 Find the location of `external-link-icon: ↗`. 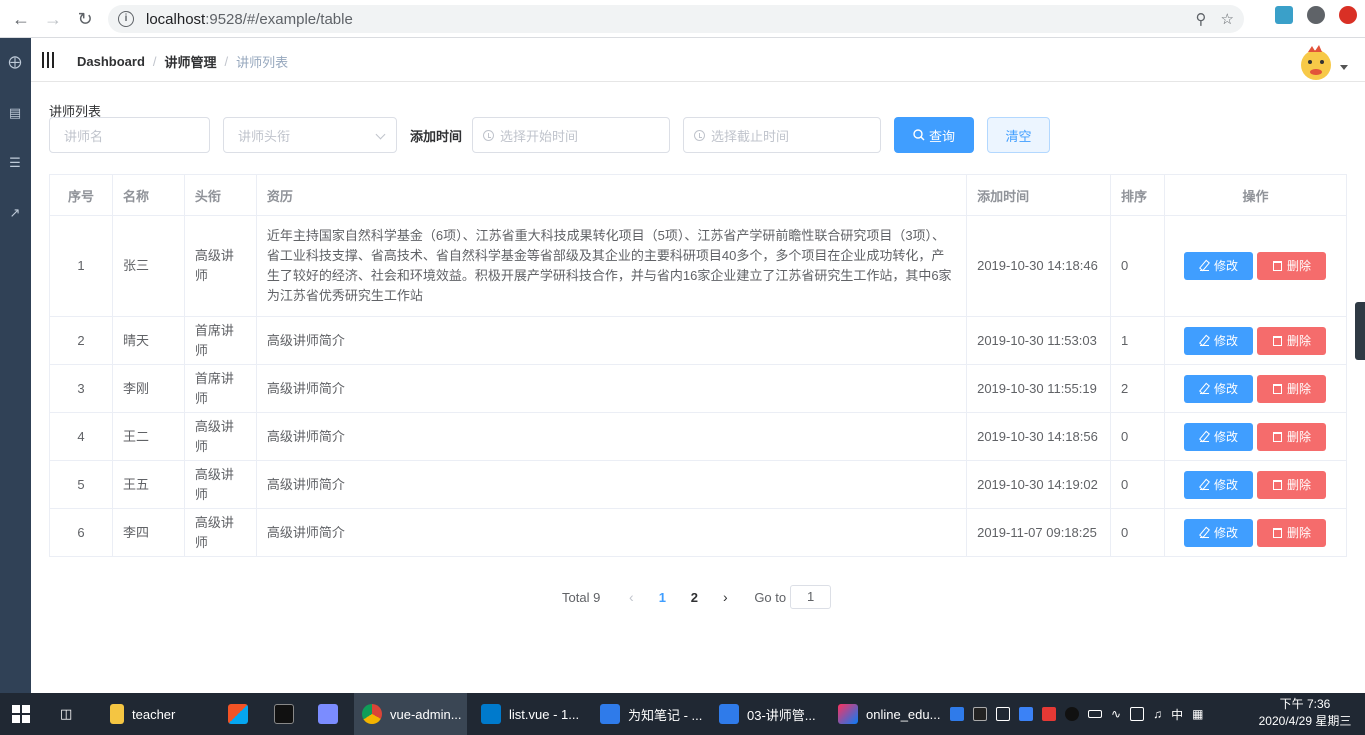

external-link-icon: ↗ is located at coordinates (15, 213).